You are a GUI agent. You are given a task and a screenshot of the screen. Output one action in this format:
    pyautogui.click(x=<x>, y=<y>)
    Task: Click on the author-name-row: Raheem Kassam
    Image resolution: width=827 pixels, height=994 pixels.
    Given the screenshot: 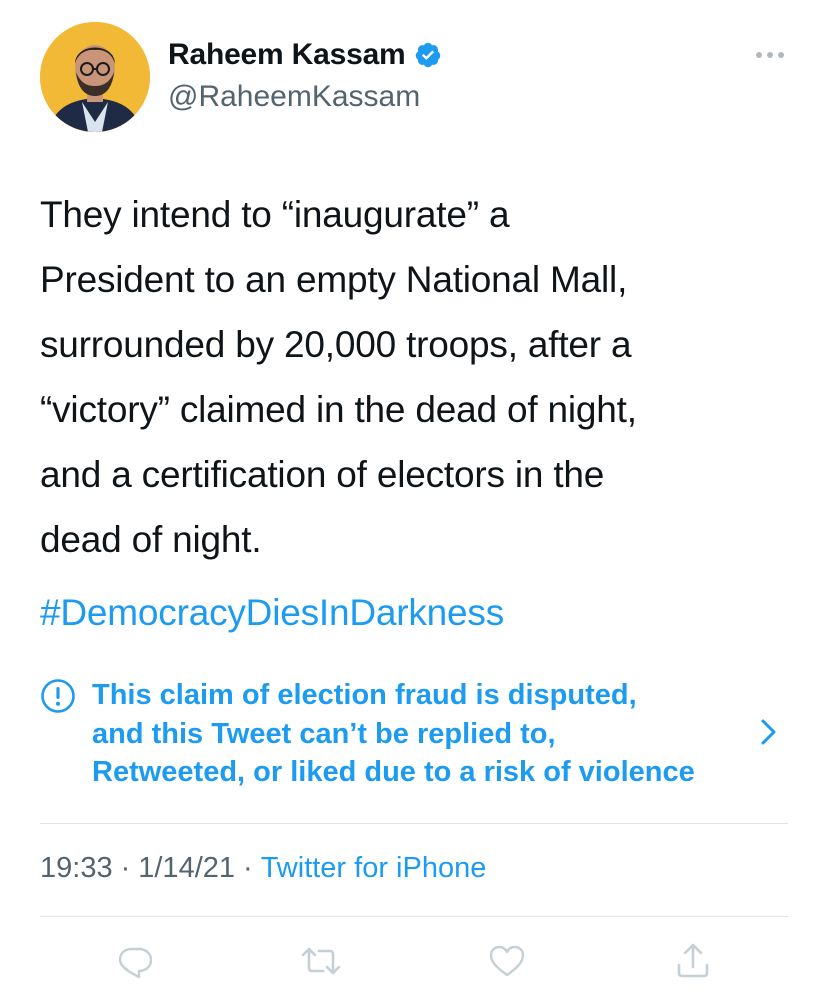 What is the action you would take?
    pyautogui.click(x=305, y=55)
    